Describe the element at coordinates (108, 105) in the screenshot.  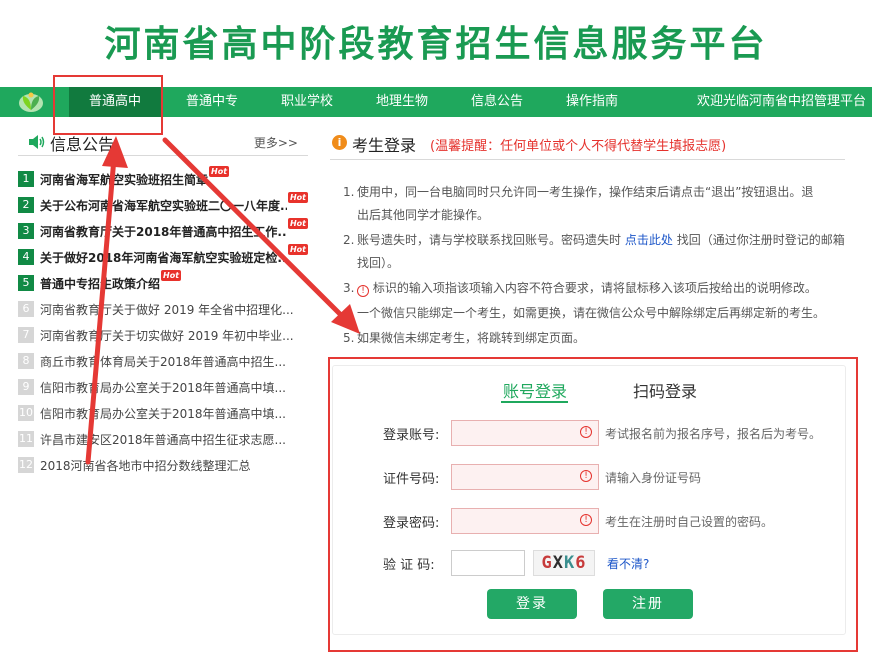
I see `annotation-highlight-box` at that location.